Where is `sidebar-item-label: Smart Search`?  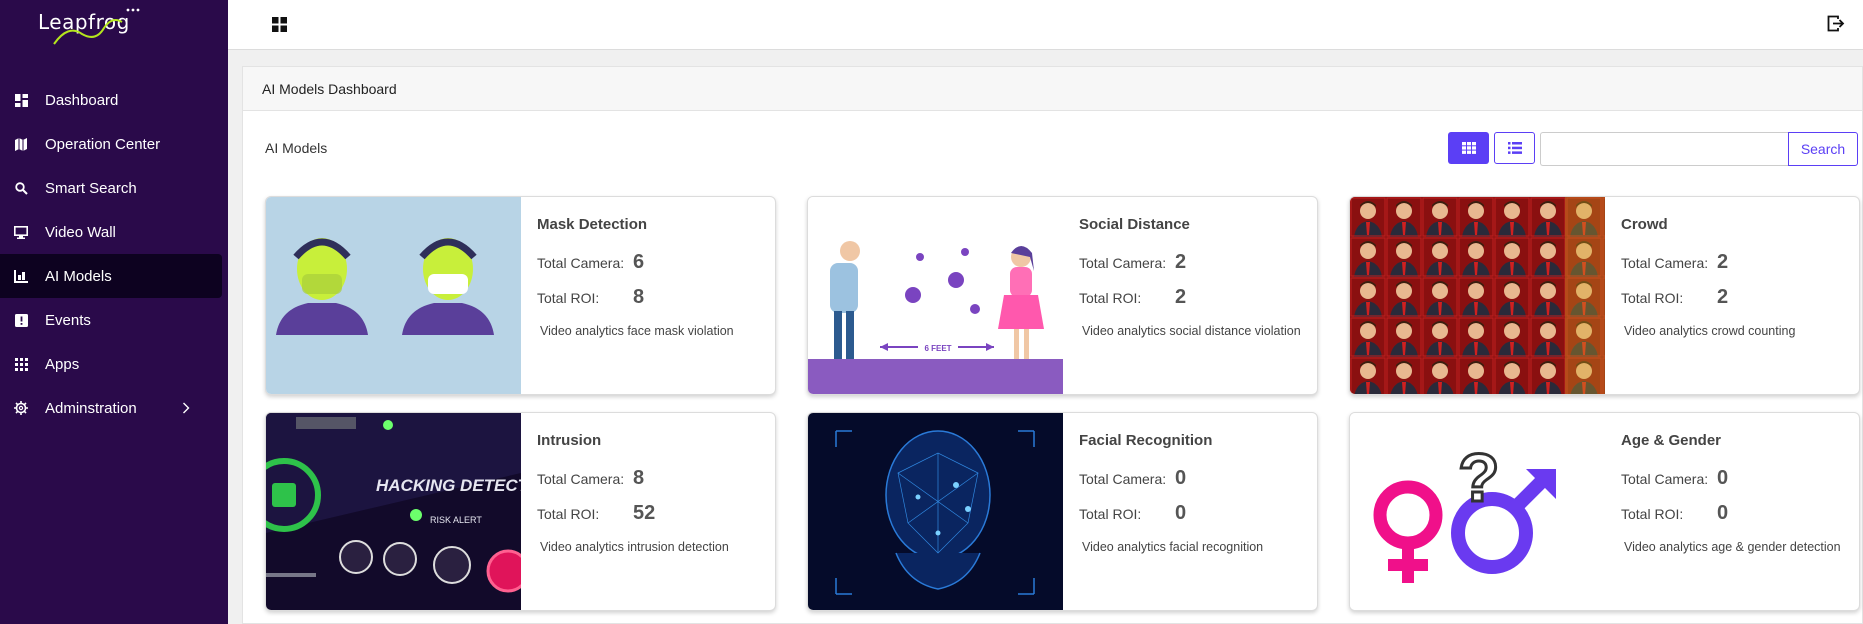
sidebar-item-label: Smart Search is located at coordinates (91, 188).